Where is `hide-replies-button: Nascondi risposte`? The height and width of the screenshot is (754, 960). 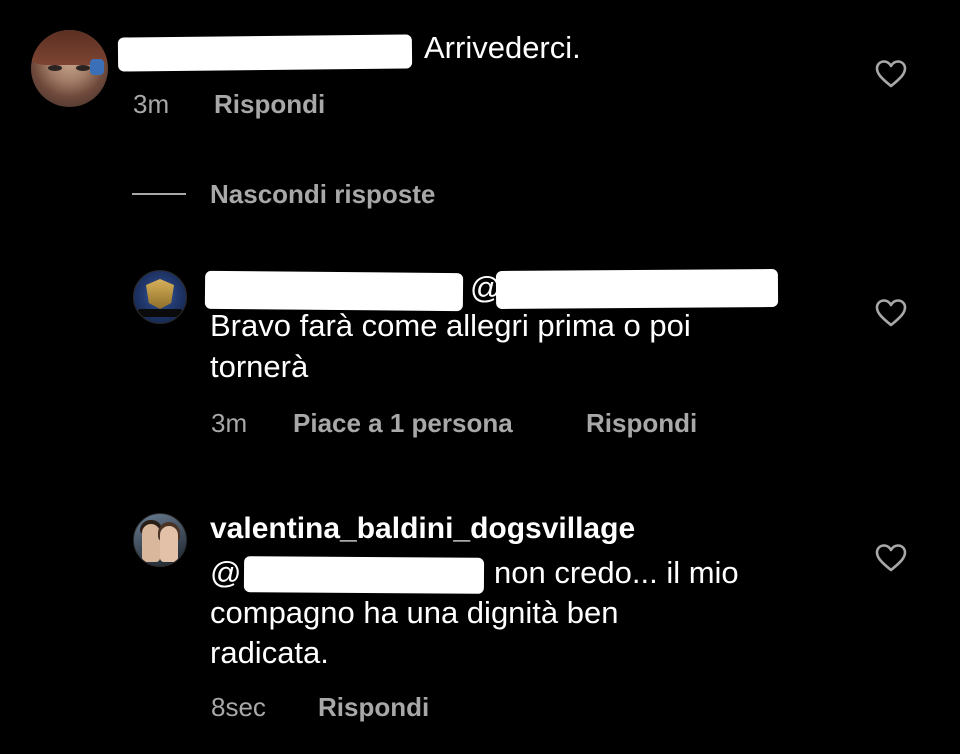
hide-replies-button: Nascondi risposte is located at coordinates (322, 194).